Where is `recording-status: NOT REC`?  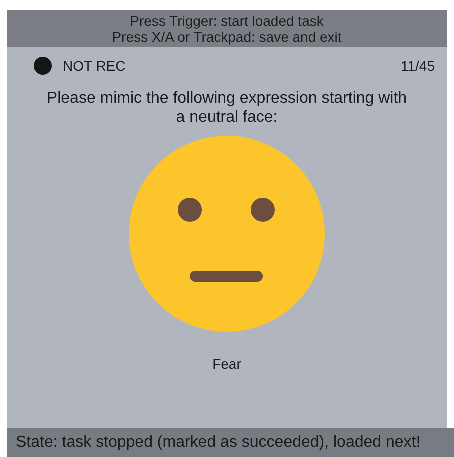 recording-status: NOT REC is located at coordinates (94, 66).